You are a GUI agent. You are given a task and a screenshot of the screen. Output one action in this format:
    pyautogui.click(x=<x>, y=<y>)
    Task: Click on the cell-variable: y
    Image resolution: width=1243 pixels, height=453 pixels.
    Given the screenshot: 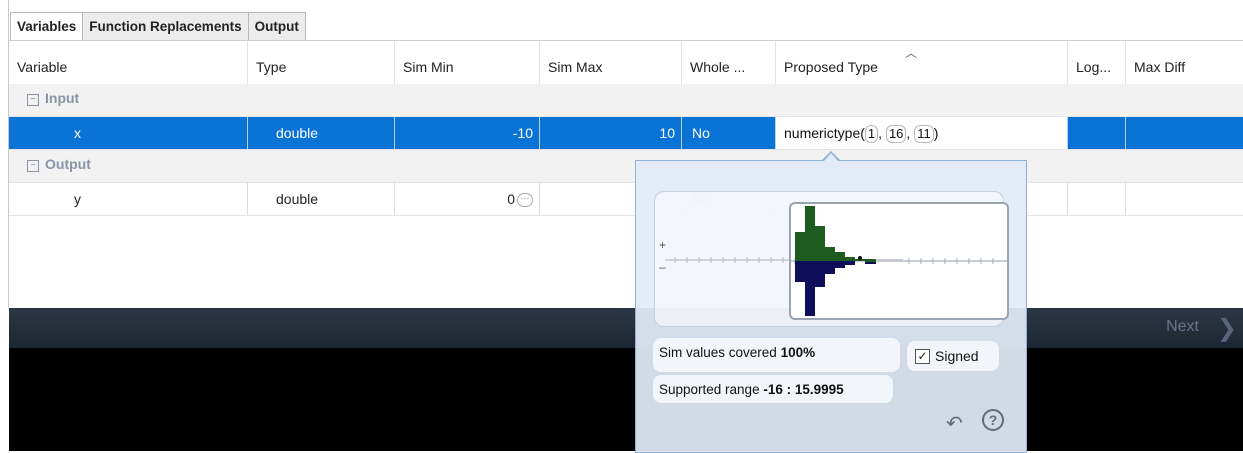 What is the action you would take?
    pyautogui.click(x=77, y=199)
    